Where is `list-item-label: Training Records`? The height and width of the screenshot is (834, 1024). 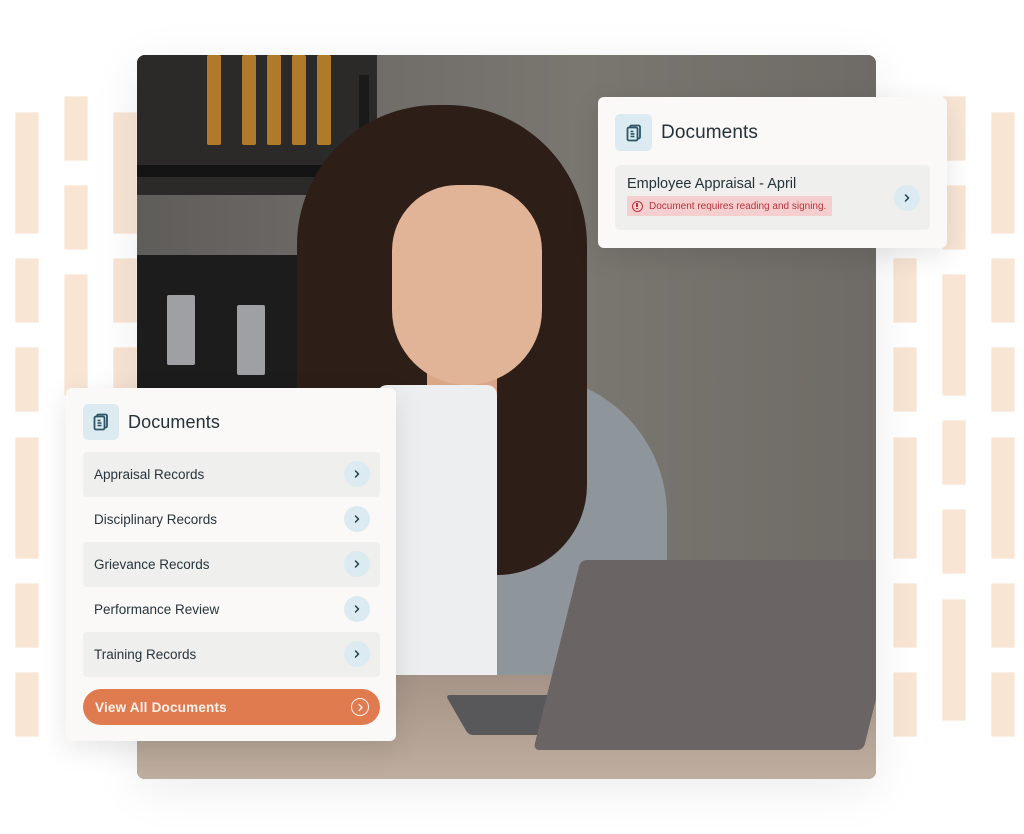 list-item-label: Training Records is located at coordinates (145, 654).